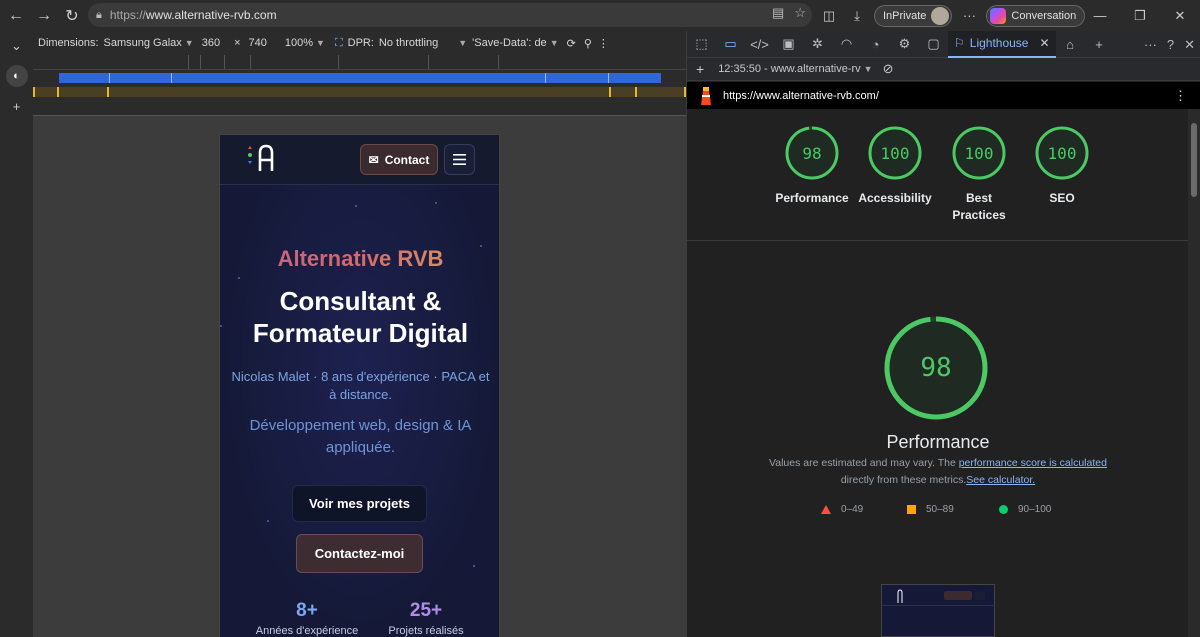 This screenshot has width=1200, height=637. What do you see at coordinates (360, 78) in the screenshot?
I see `min-width-media-bar` at bounding box center [360, 78].